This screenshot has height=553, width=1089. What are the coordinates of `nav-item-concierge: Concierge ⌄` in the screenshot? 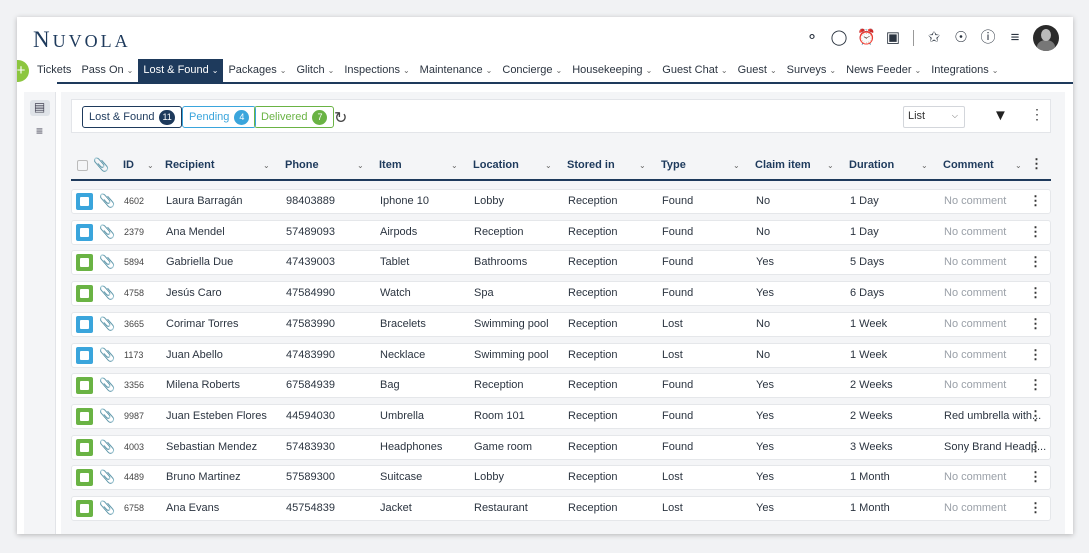 It's located at (532, 70).